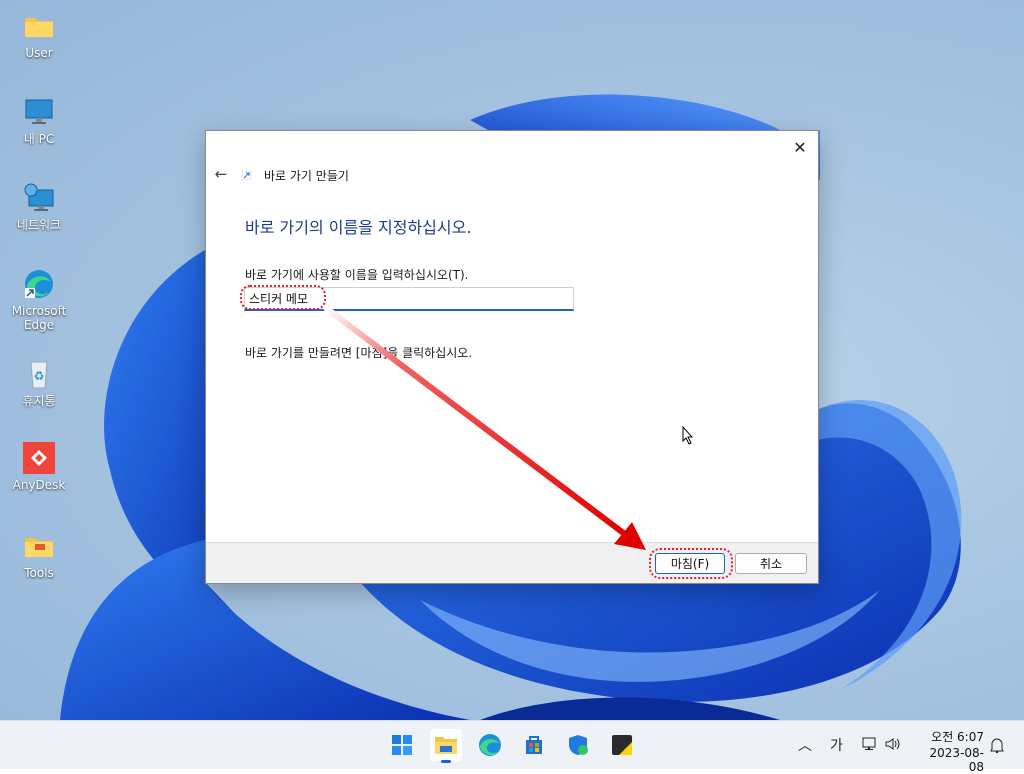  Describe the element at coordinates (997, 745) in the screenshot. I see `notification-icon` at that location.